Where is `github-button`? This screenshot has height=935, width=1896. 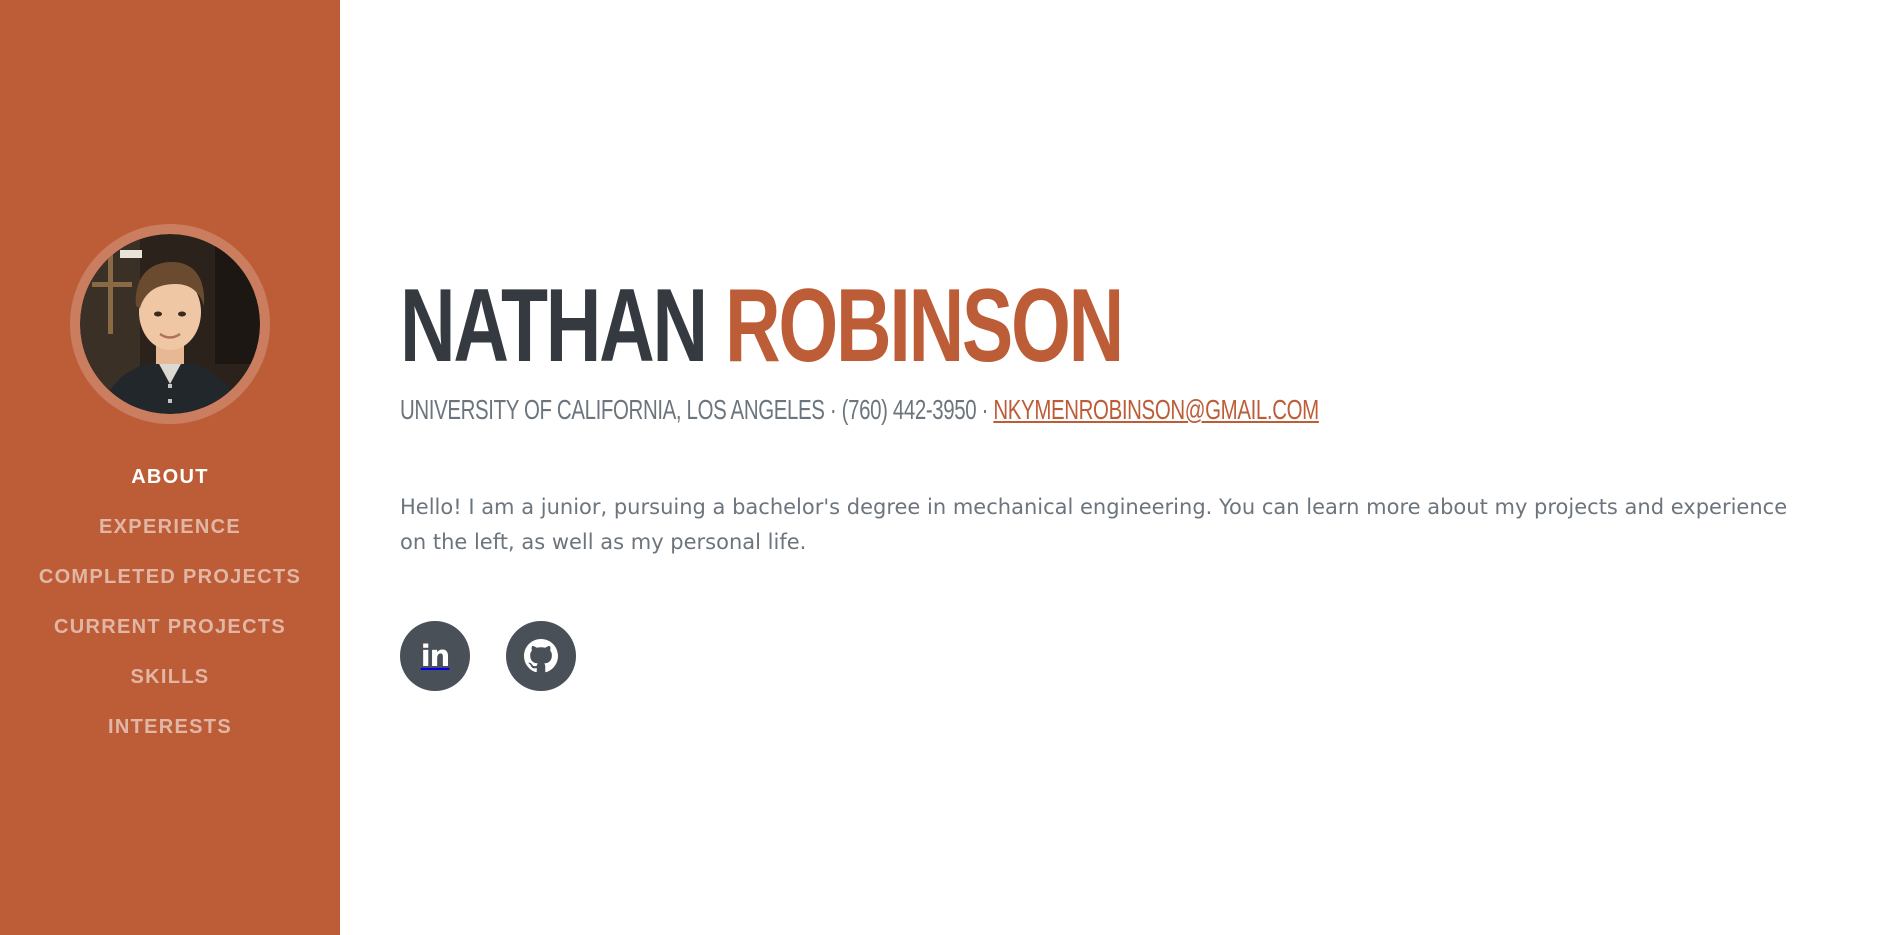 github-button is located at coordinates (541, 656).